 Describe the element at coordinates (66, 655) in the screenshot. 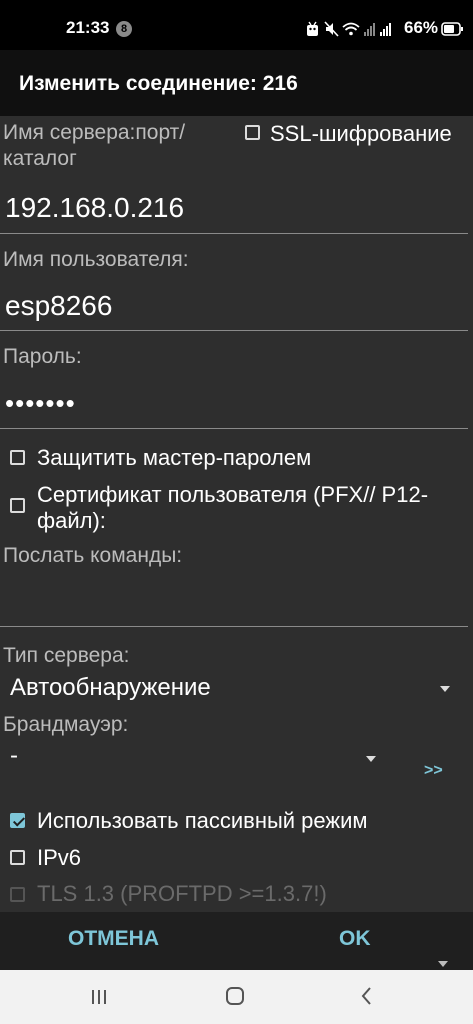

I see `server-type-label: Тип сервера:` at that location.